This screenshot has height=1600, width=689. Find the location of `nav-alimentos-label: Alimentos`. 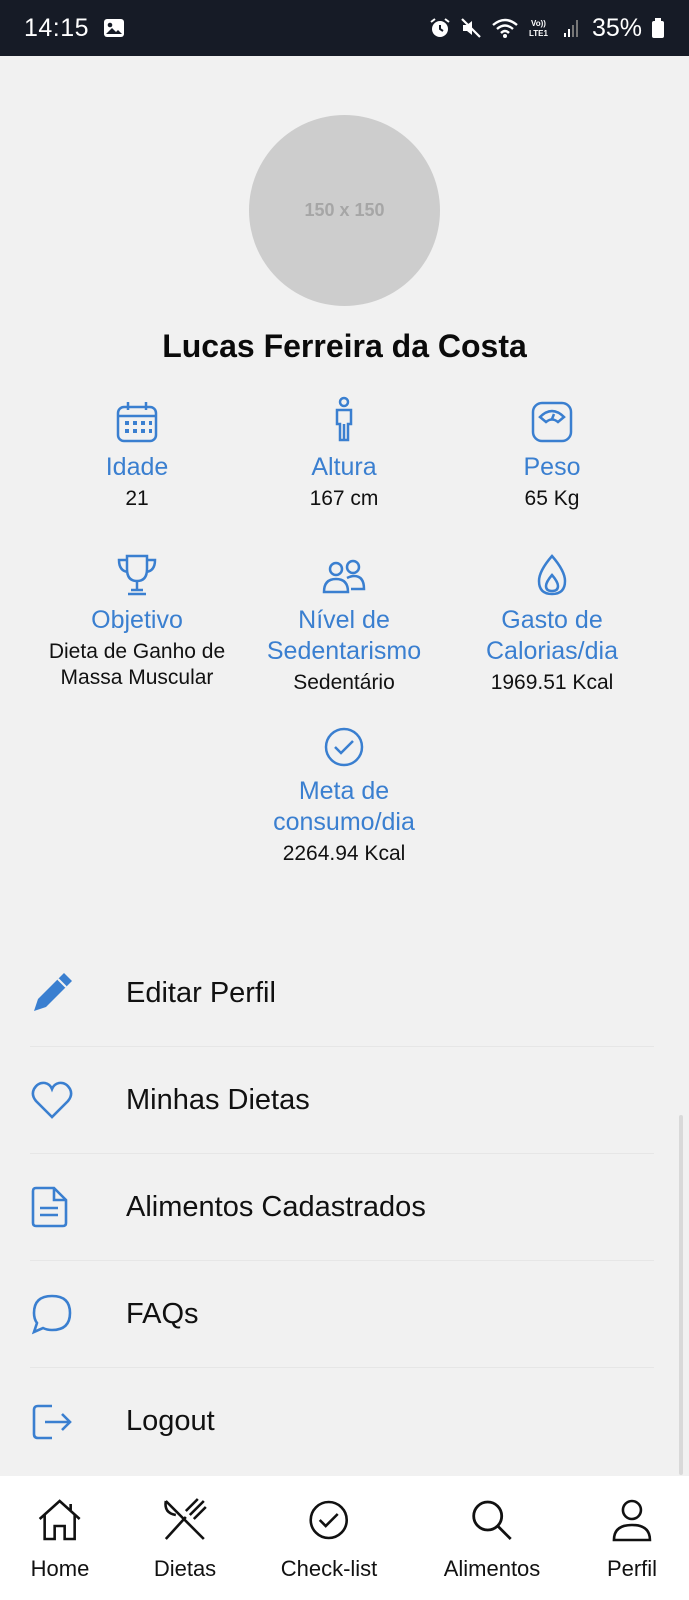

nav-alimentos-label: Alimentos is located at coordinates (492, 1568).